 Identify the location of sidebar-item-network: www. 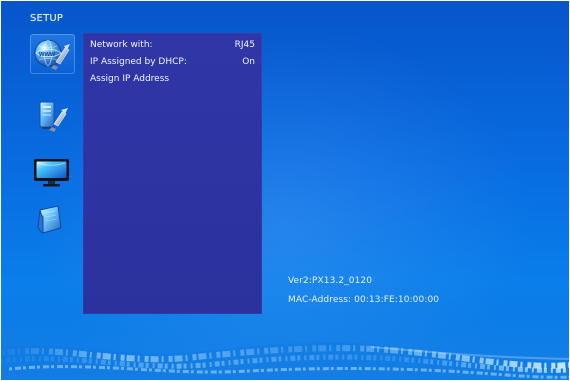
(52, 54).